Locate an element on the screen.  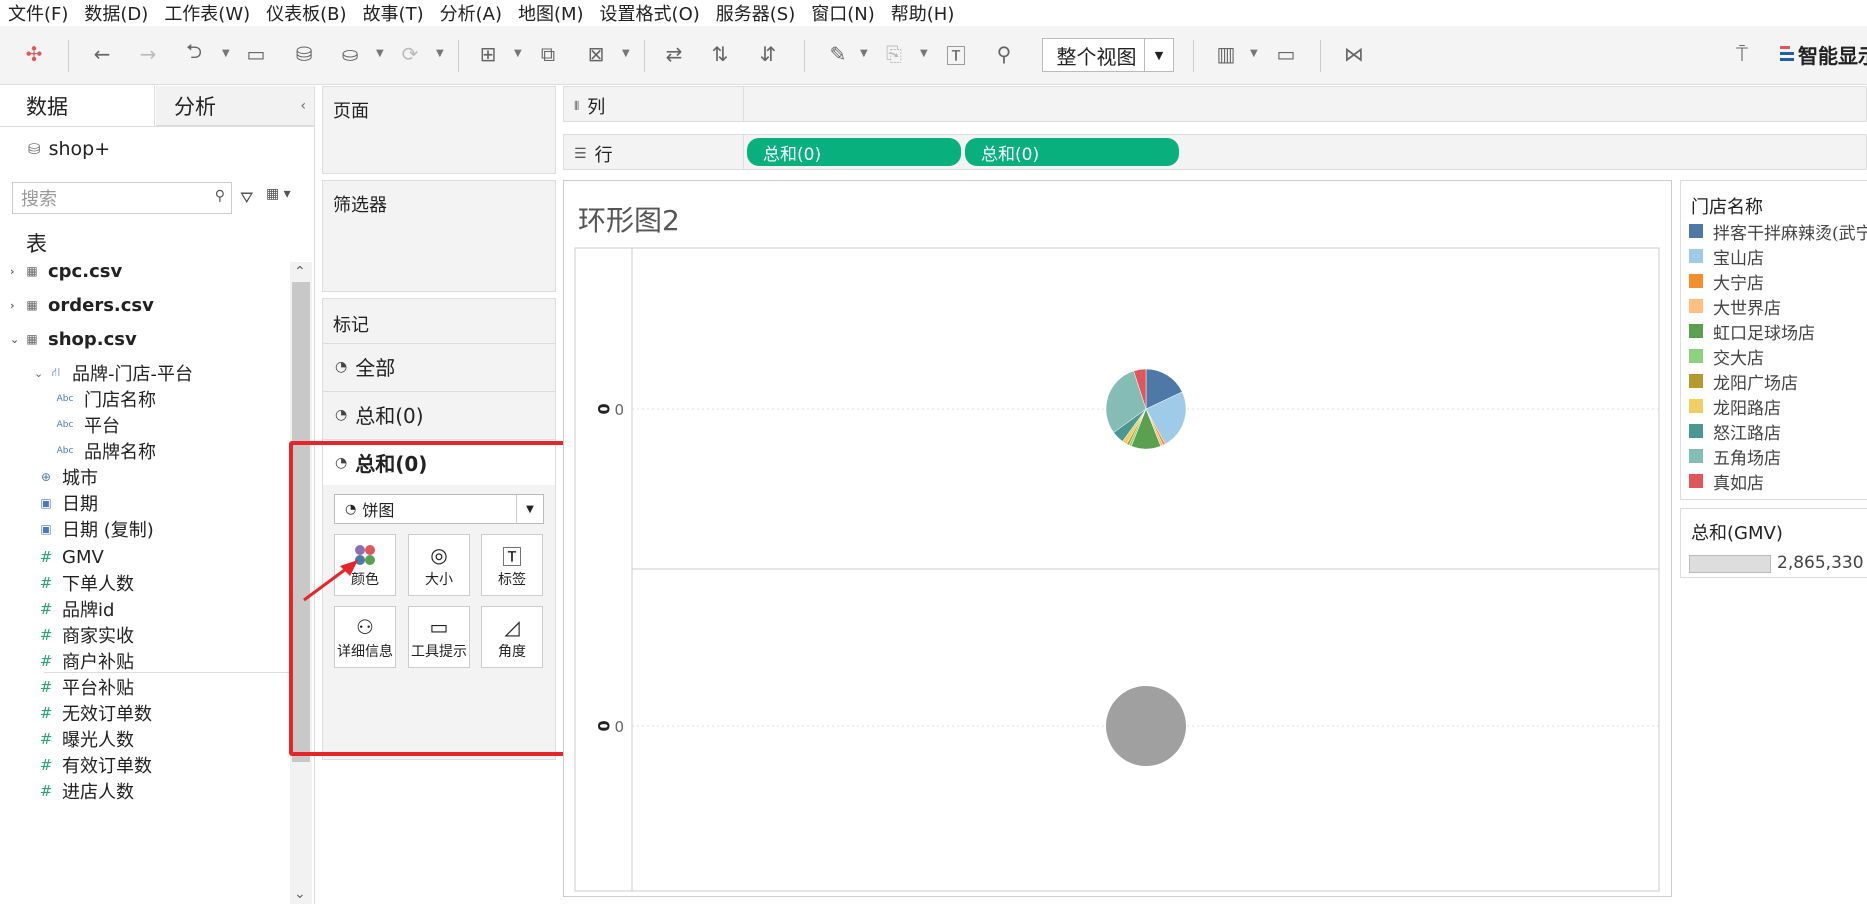
menu-item: 地图(M) is located at coordinates (551, 13).